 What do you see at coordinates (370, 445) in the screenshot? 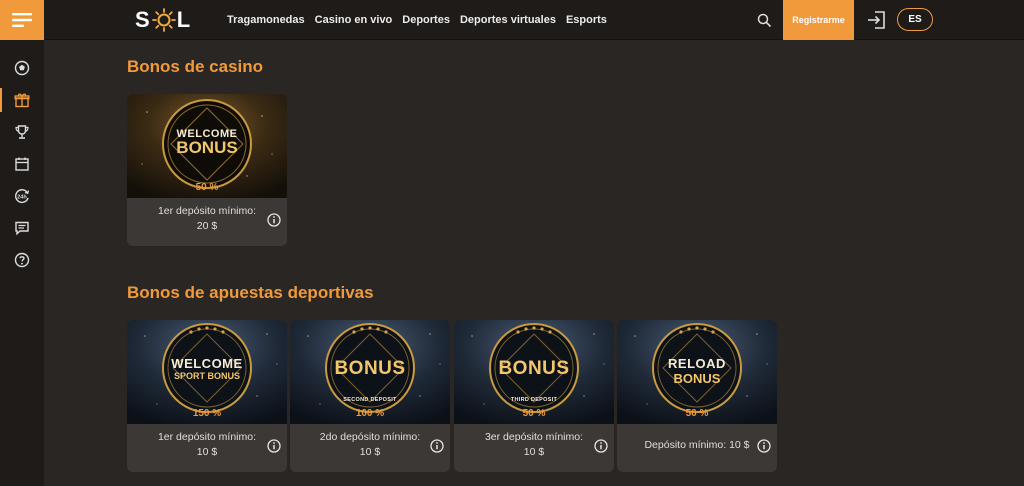
I see `bonus-description: 2do depósito mínimo: 10 $` at bounding box center [370, 445].